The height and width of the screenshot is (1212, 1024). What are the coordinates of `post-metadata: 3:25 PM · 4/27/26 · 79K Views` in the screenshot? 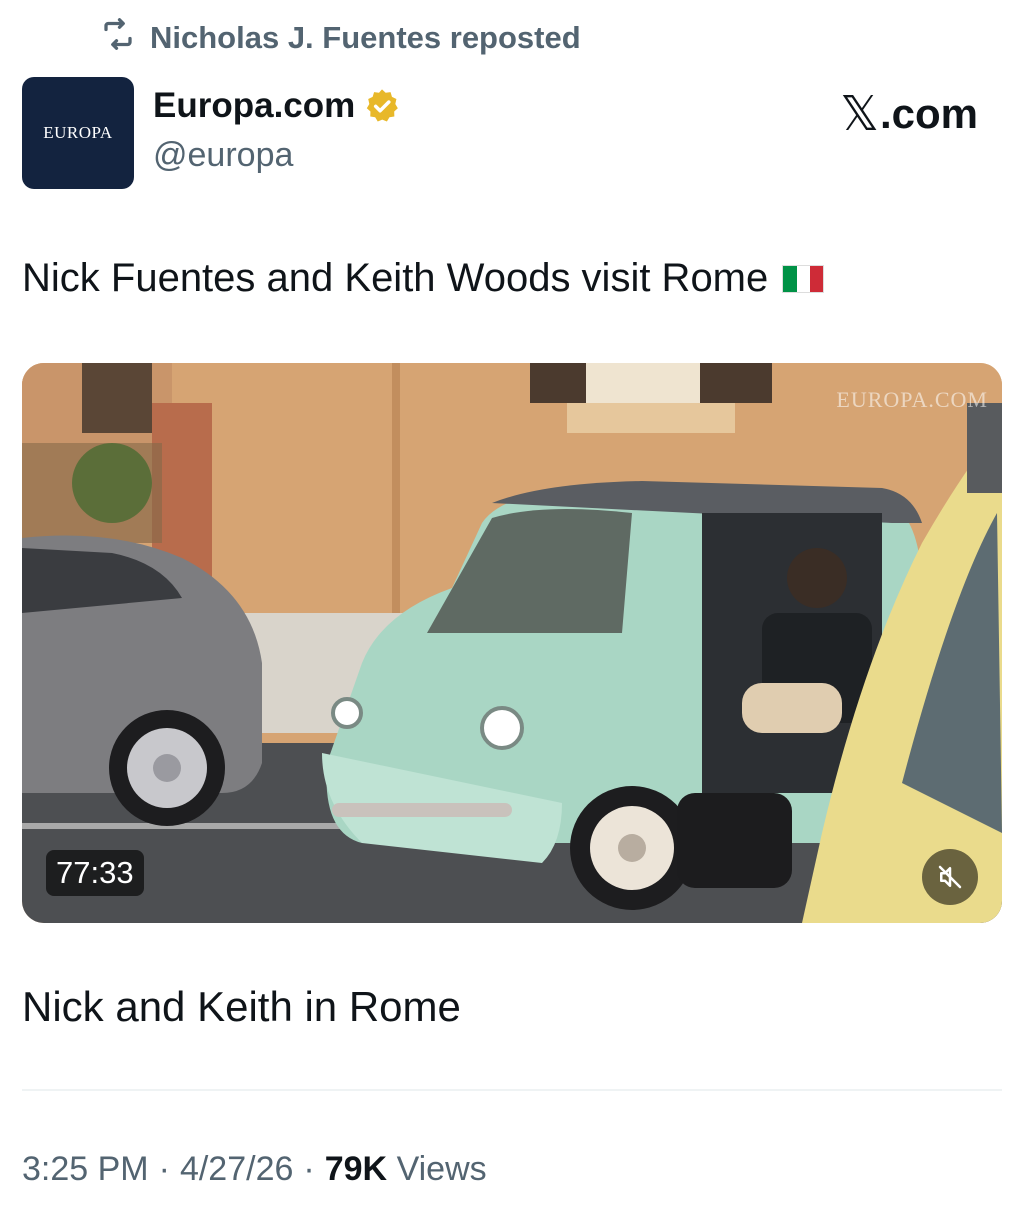 It's located at (254, 1169).